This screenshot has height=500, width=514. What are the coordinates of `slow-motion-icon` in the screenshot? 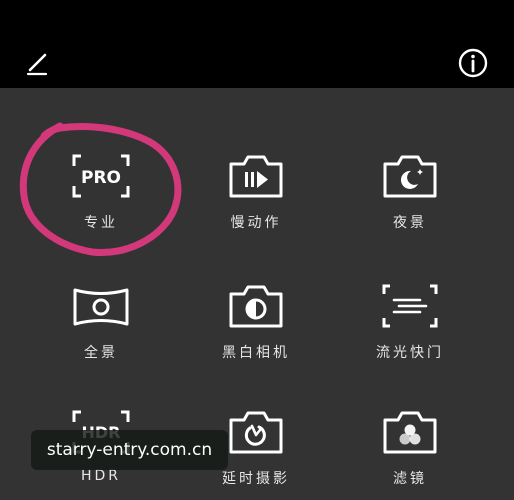 It's located at (256, 176).